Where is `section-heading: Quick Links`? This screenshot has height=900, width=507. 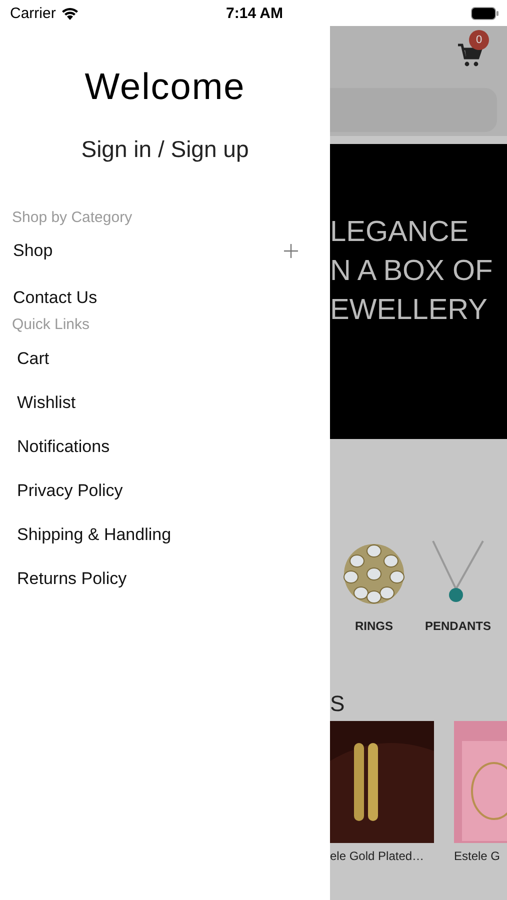 section-heading: Quick Links is located at coordinates (51, 324).